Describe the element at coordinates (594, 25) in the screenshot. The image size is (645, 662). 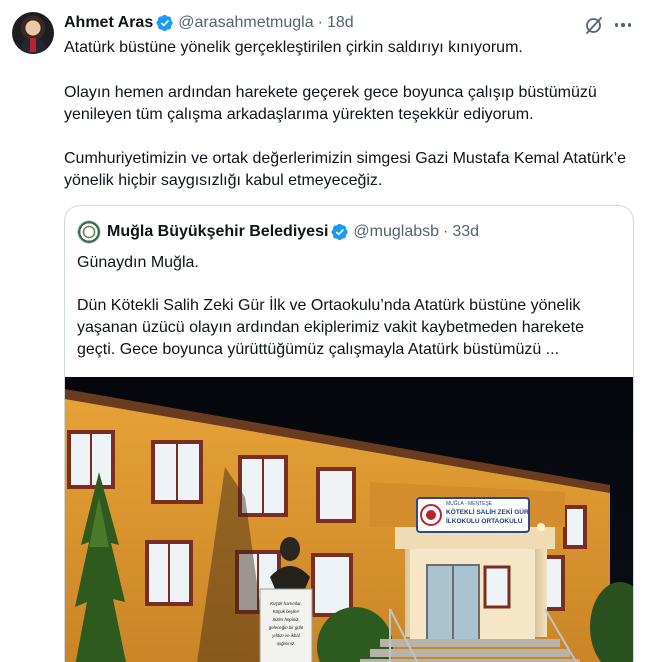
I see `grok-icon` at that location.